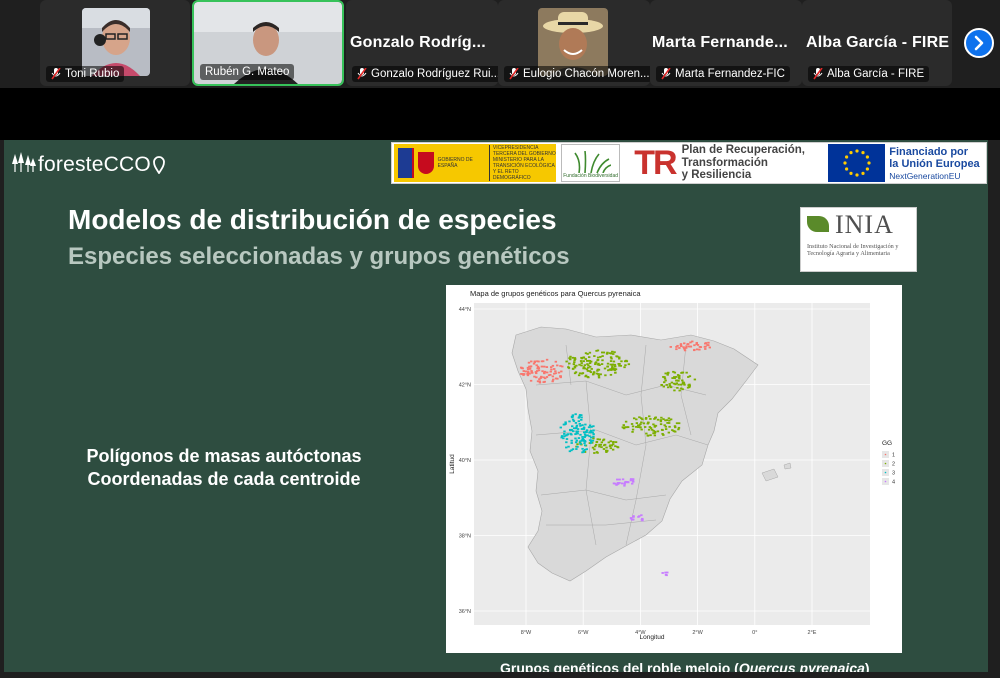 The width and height of the screenshot is (1000, 678). I want to click on grass-icon, so click(592, 162).